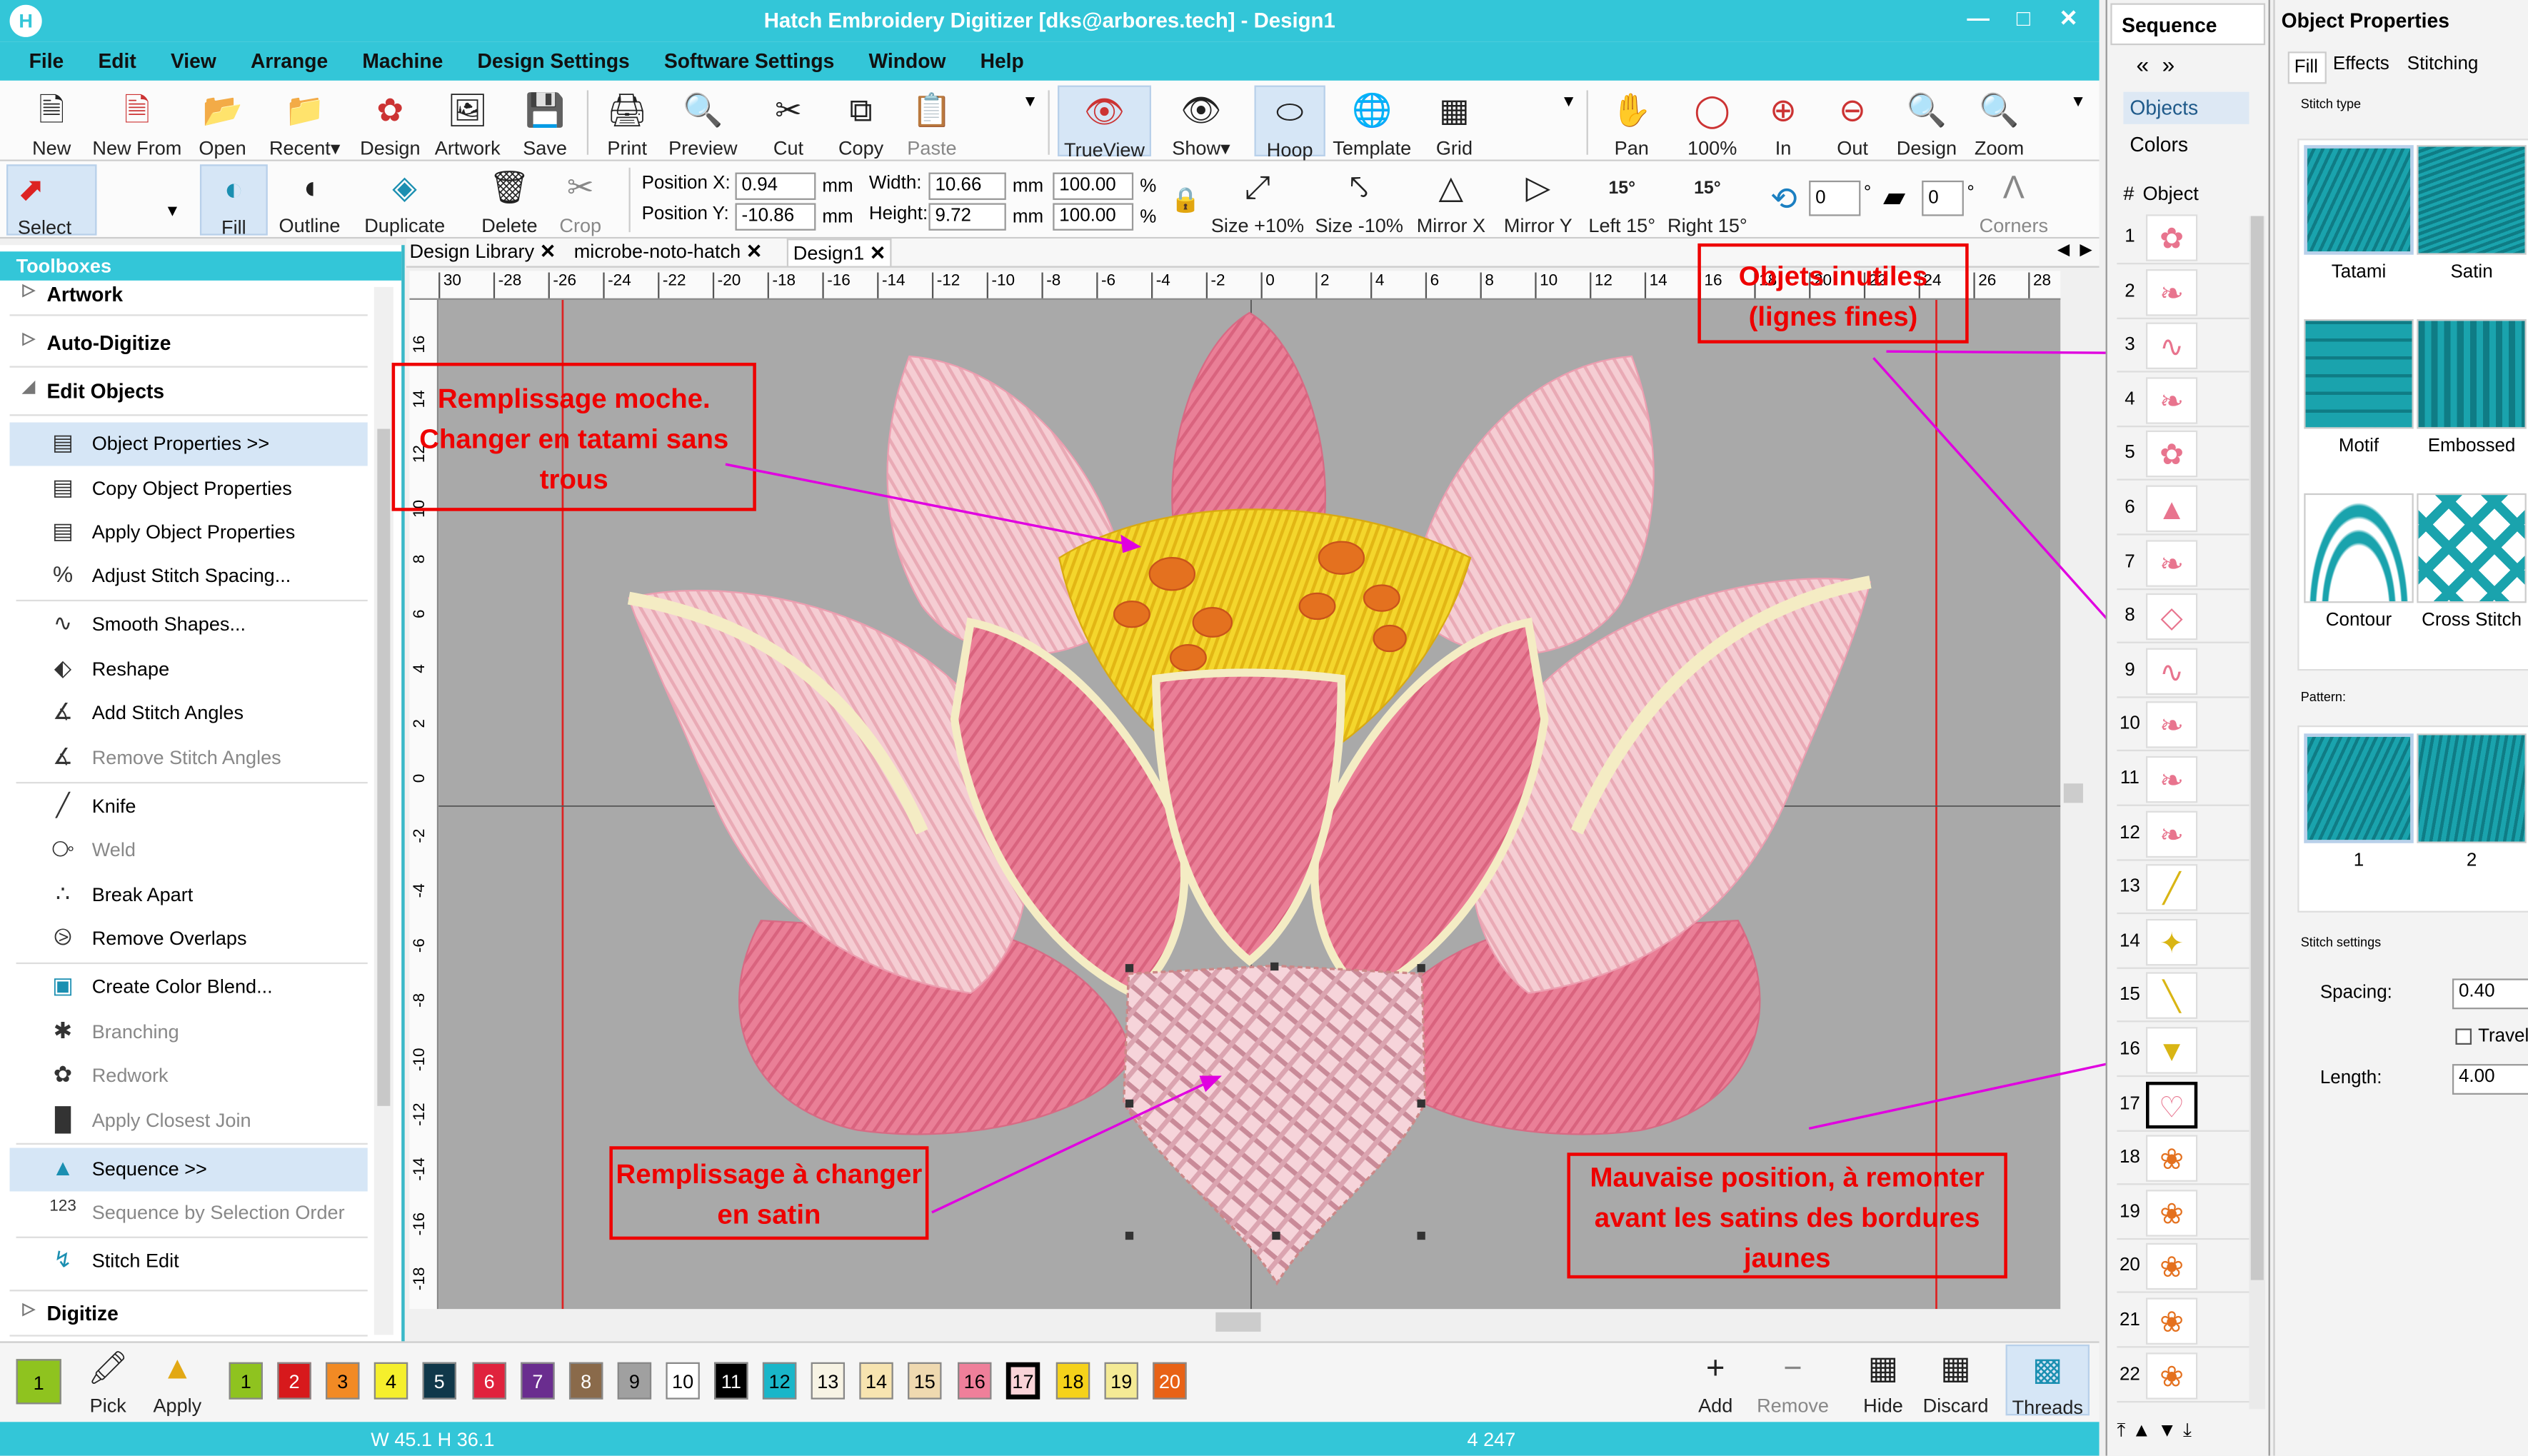 Image resolution: width=2528 pixels, height=1456 pixels. What do you see at coordinates (2490, 994) in the screenshot?
I see `spacing-input: 0.40` at bounding box center [2490, 994].